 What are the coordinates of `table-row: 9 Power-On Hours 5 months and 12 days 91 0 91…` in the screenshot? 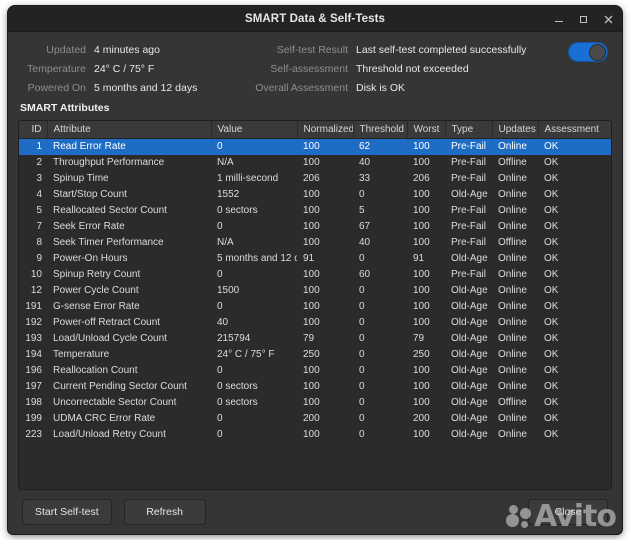 It's located at (315, 259).